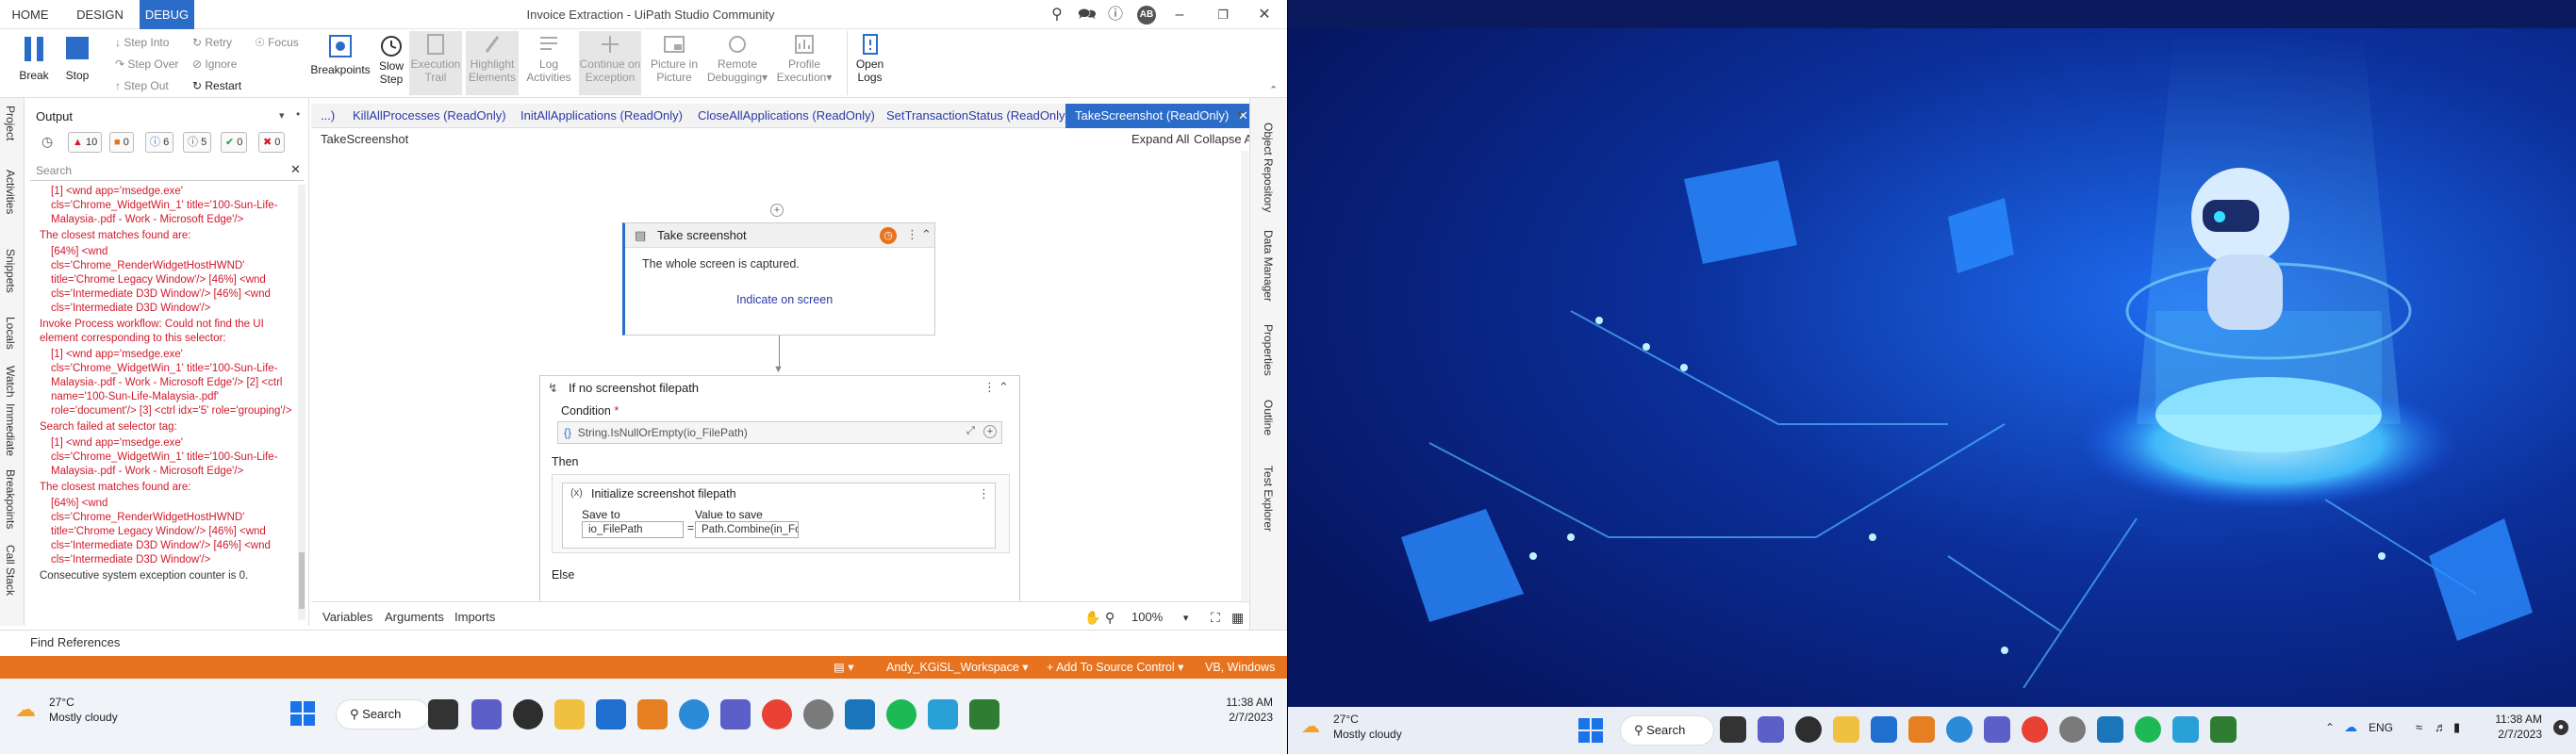 This screenshot has height=754, width=2576. Describe the element at coordinates (978, 116) in the screenshot. I see `doc-tab-settransactionstatus: SetTransactionStatus (ReadOnly)` at that location.